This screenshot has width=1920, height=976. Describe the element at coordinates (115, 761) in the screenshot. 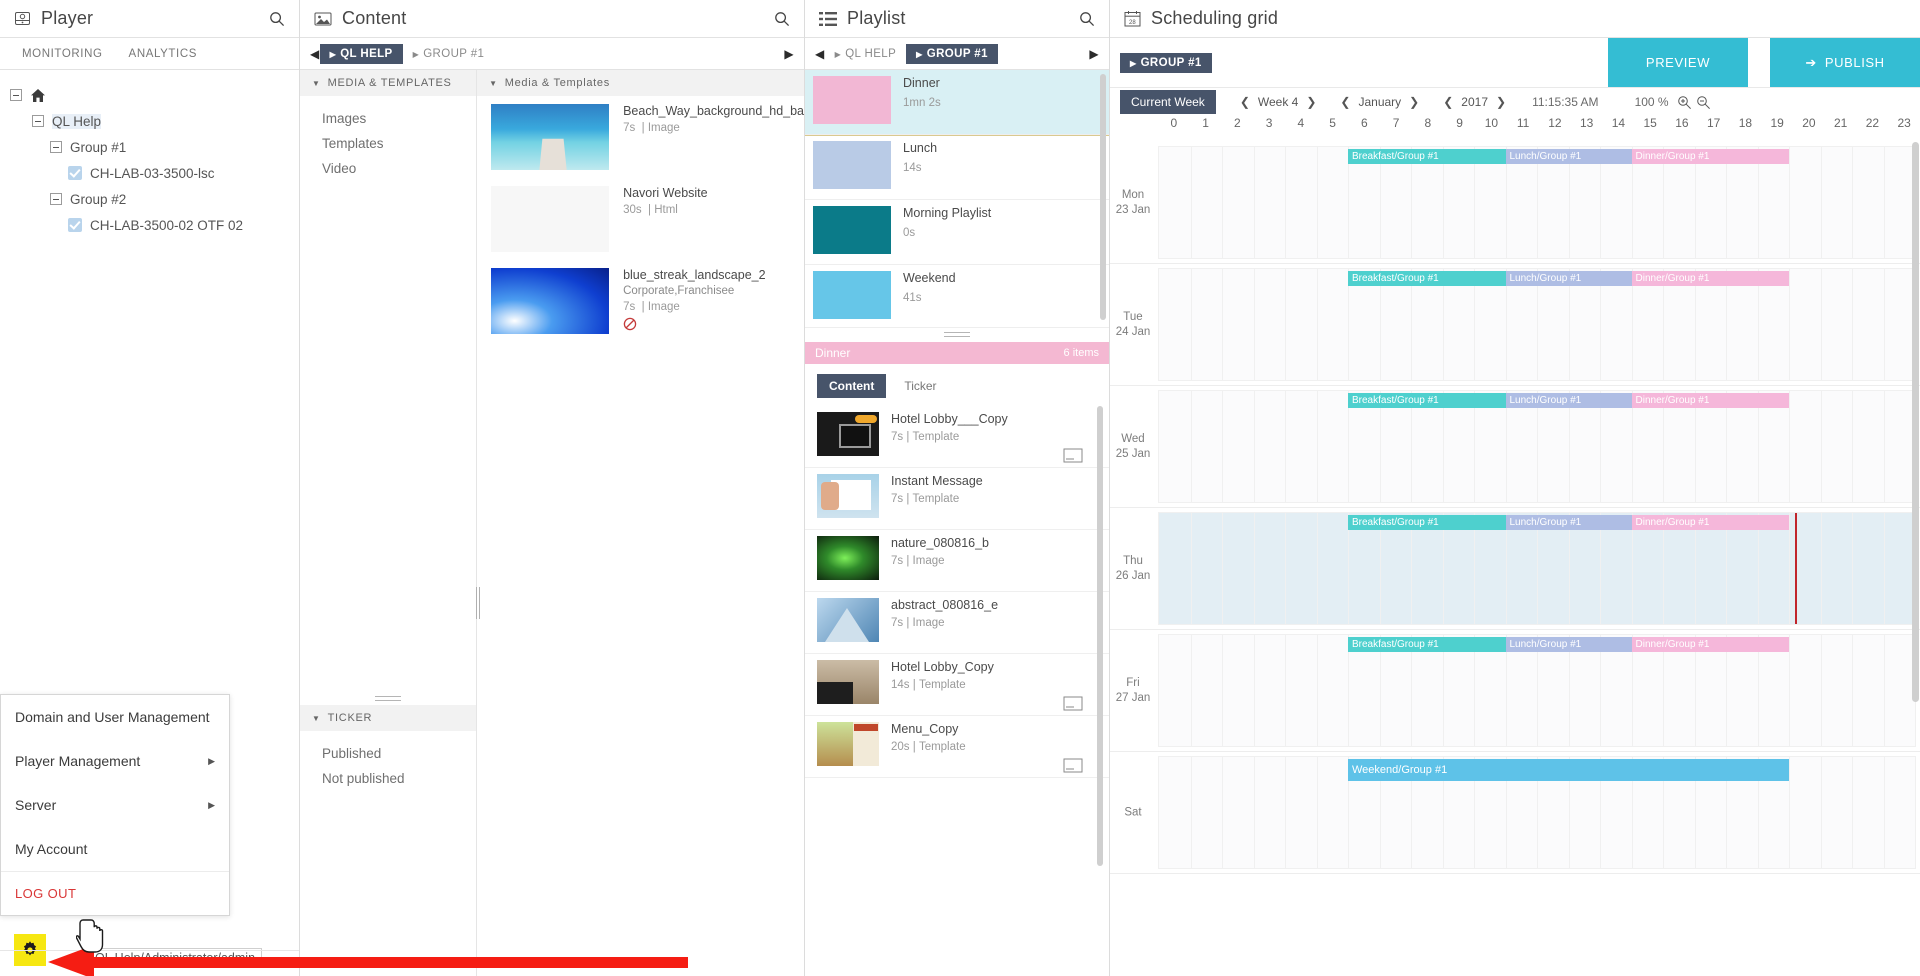

I see `menu-item-player-management: Player Management ▶` at that location.